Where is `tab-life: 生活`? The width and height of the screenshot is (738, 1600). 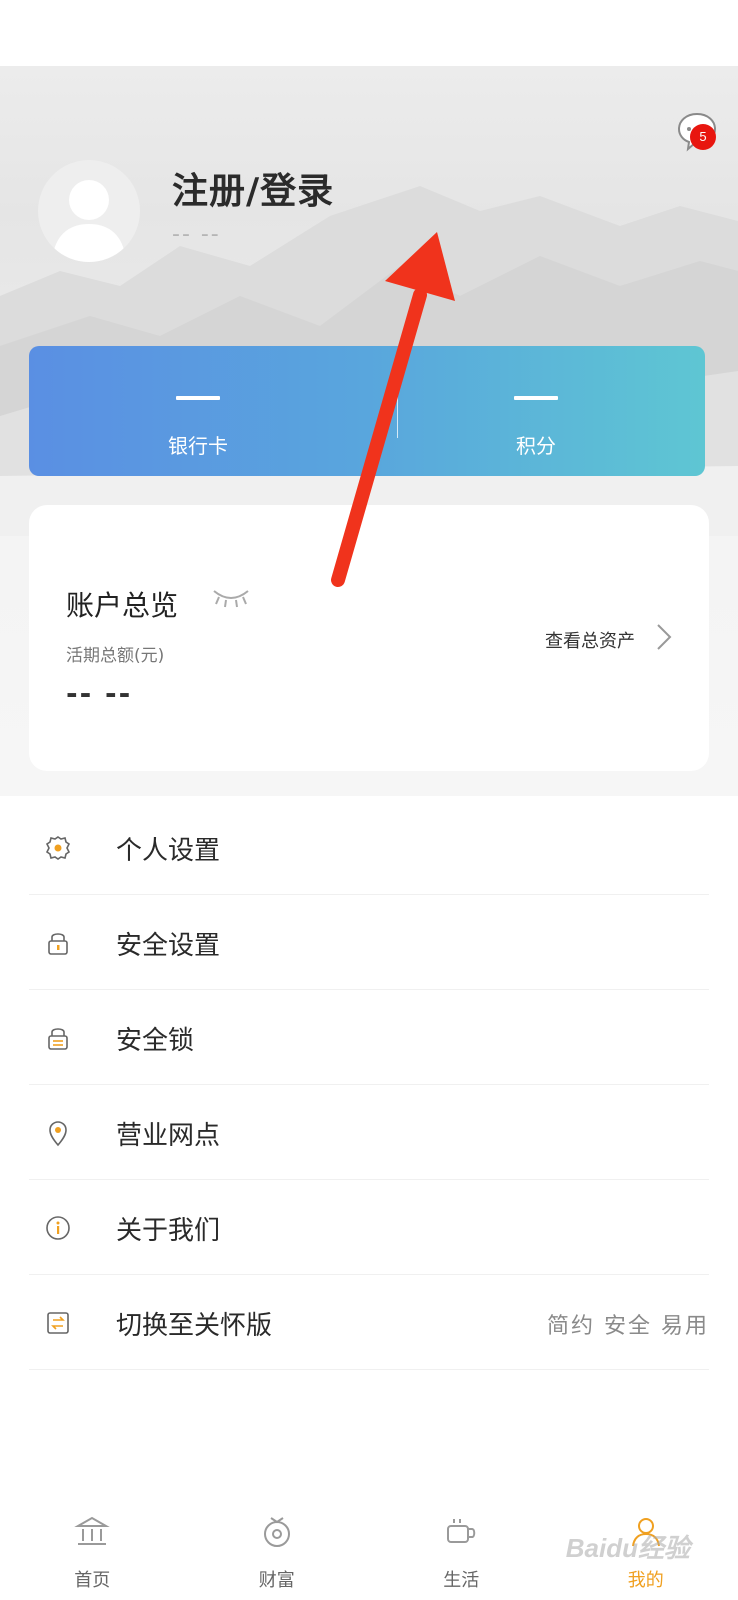
tab-life: 生活 is located at coordinates (461, 1550).